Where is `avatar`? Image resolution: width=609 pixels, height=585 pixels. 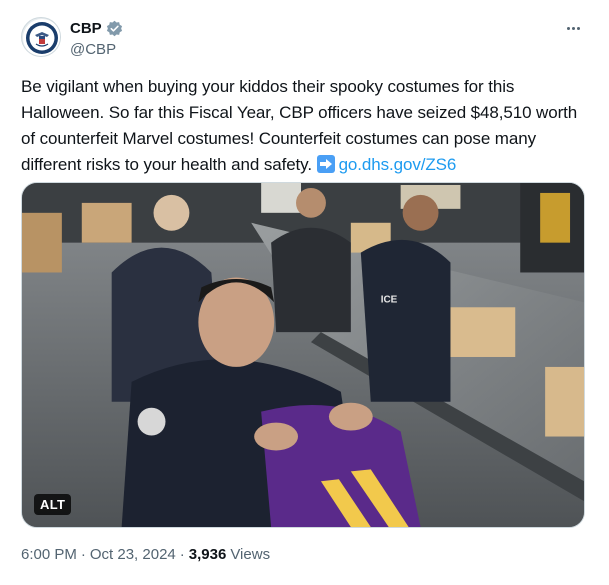
avatar is located at coordinates (41, 37).